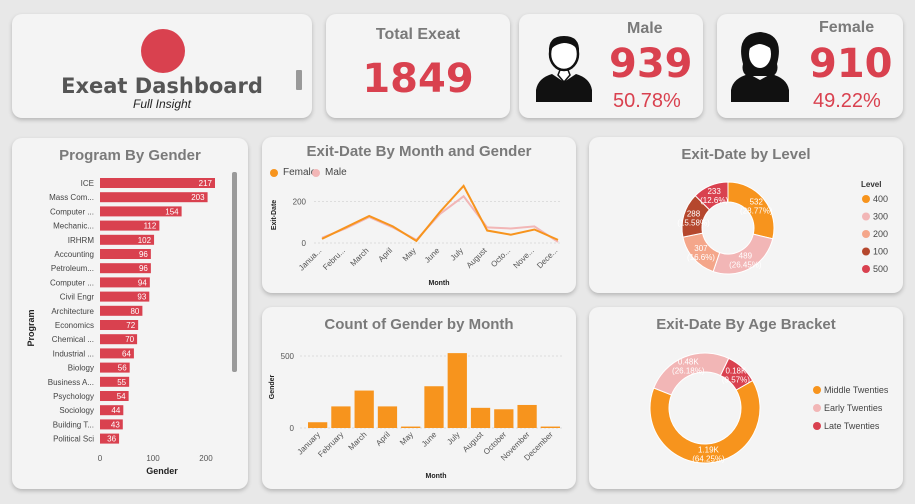  What do you see at coordinates (880, 217) in the screenshot?
I see `level-legend-label: 300` at bounding box center [880, 217].